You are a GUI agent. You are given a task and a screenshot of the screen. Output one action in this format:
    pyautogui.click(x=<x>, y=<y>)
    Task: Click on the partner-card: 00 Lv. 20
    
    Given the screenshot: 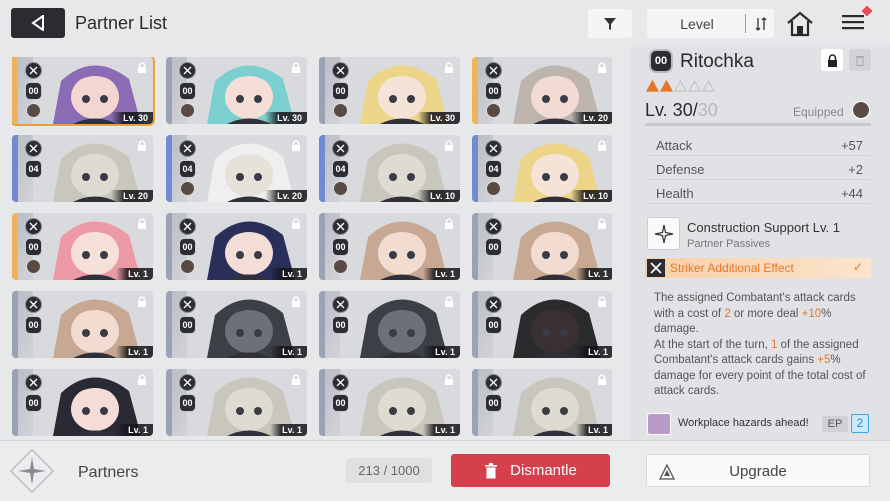 What is the action you would take?
    pyautogui.click(x=542, y=90)
    